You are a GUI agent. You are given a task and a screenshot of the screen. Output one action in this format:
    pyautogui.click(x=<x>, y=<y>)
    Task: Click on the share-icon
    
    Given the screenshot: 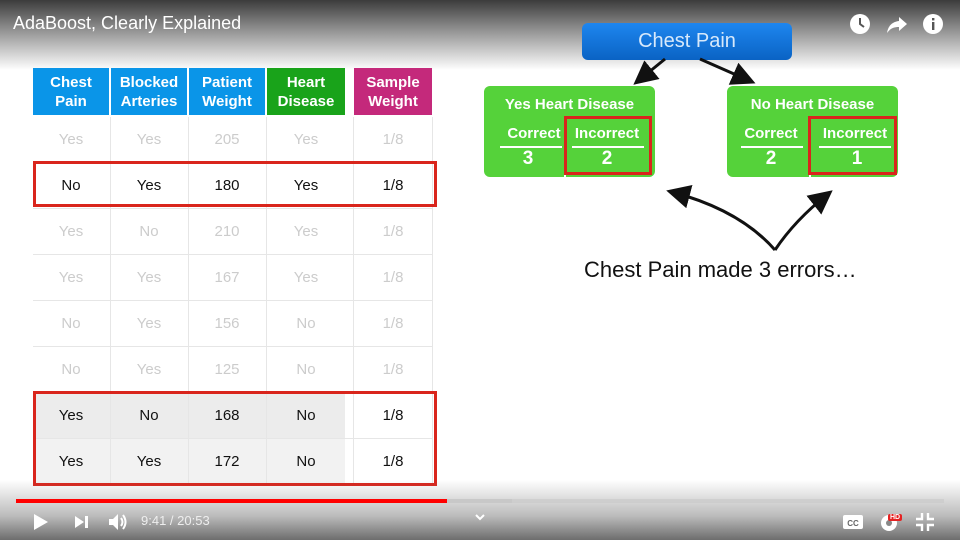 What is the action you would take?
    pyautogui.click(x=897, y=24)
    